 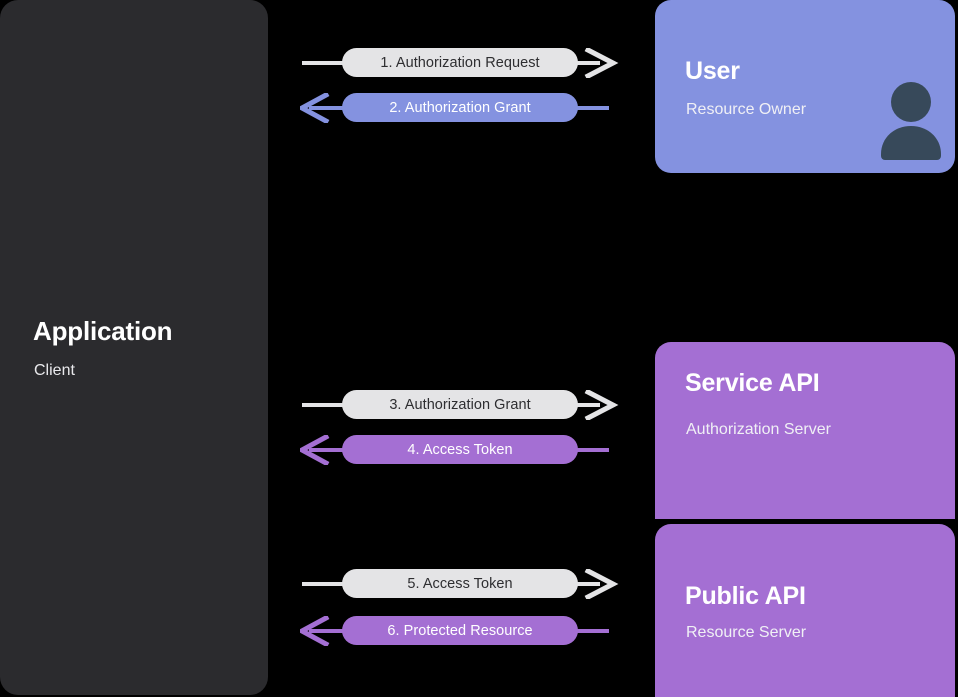 What do you see at coordinates (712, 71) in the screenshot?
I see `node-user-title: User` at bounding box center [712, 71].